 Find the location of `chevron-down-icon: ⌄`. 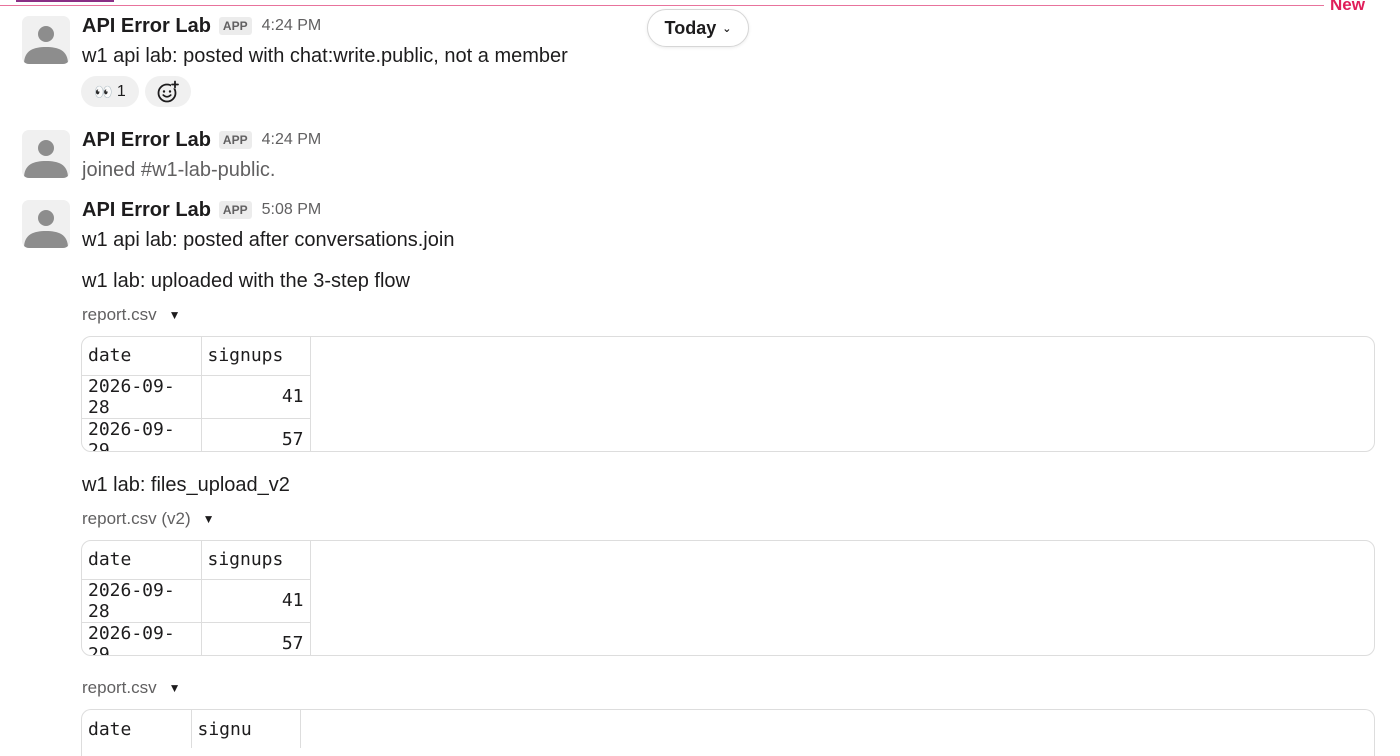

chevron-down-icon: ⌄ is located at coordinates (727, 28).